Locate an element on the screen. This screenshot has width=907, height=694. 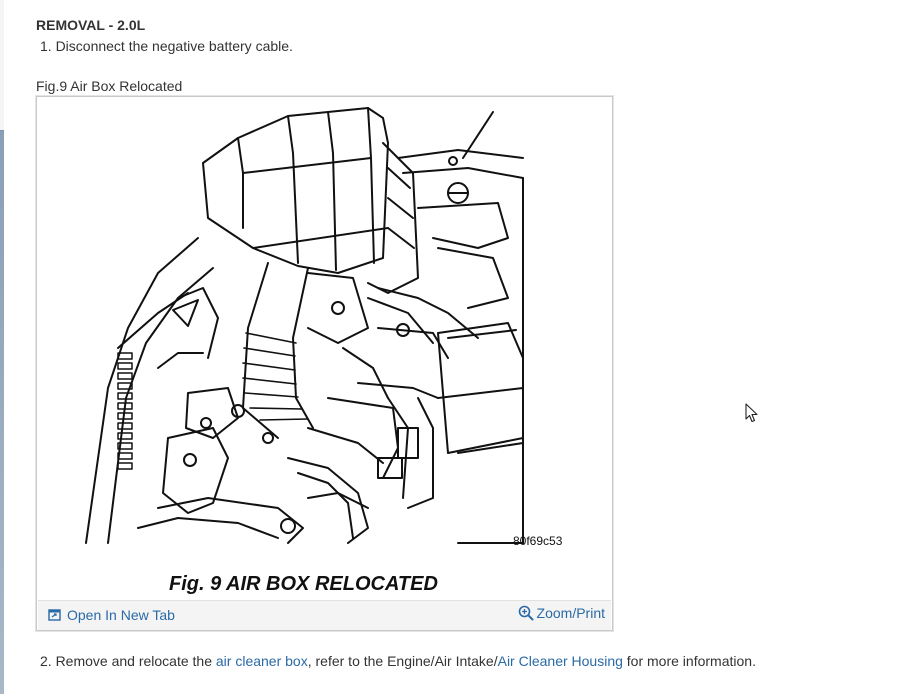
open-in-new-tab-button: Open In New Tab is located at coordinates (111, 615).